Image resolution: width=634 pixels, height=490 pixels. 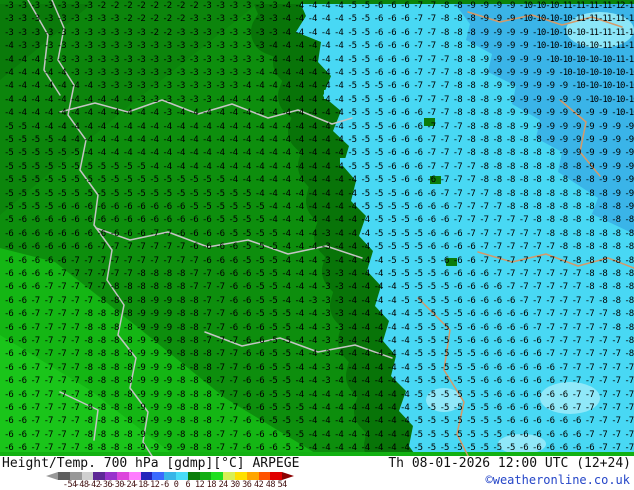 I want to click on legend-colorbar, so click(x=170, y=476).